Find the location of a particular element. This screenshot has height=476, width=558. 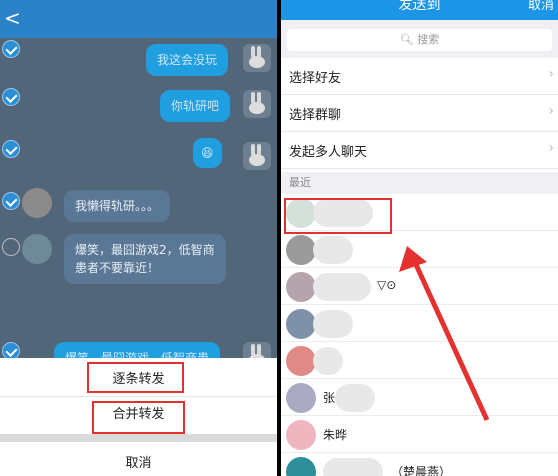

message-line: 患者不要靠近！ is located at coordinates (117, 268).